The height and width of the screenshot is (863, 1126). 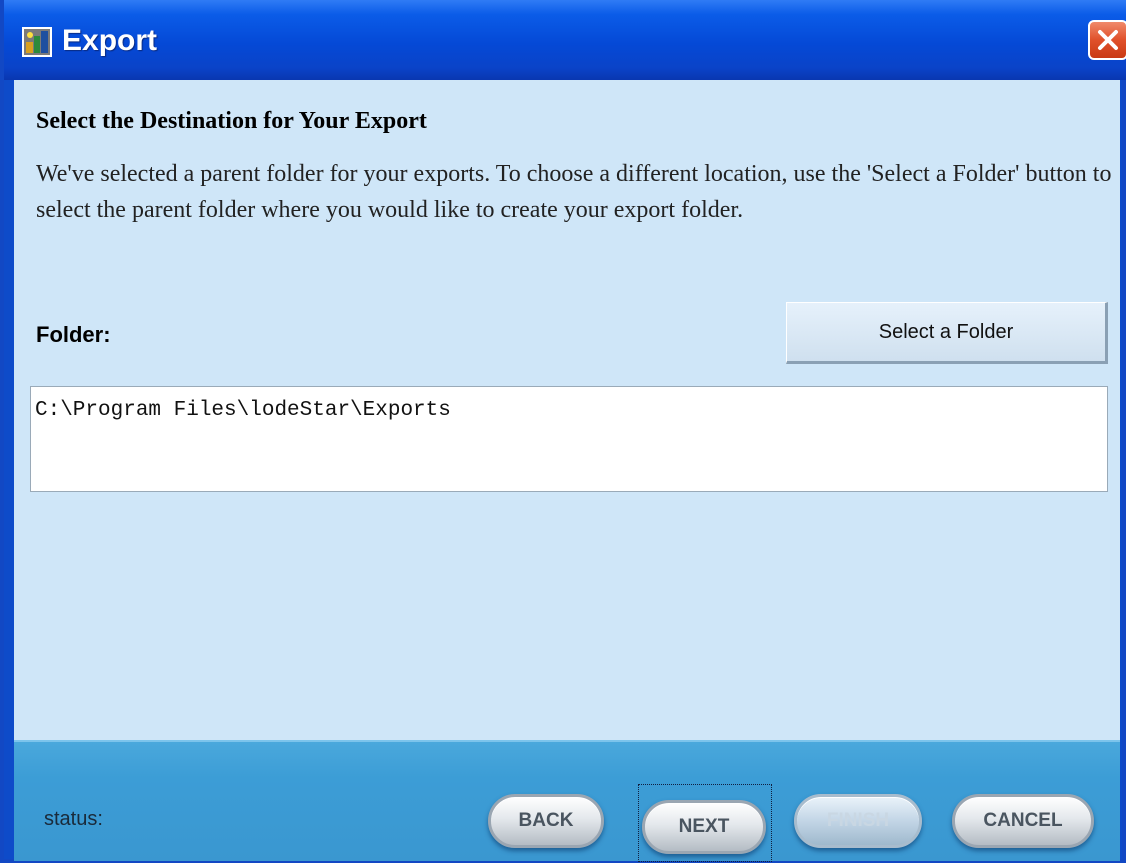 What do you see at coordinates (73, 334) in the screenshot?
I see `folder-label: Folder:` at bounding box center [73, 334].